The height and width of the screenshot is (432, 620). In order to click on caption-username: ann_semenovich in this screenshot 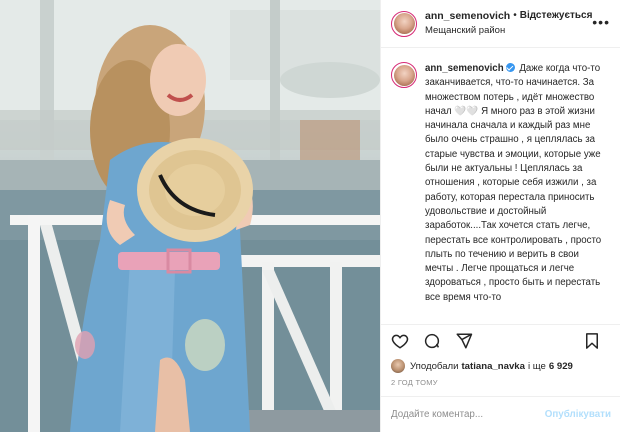, I will do `click(464, 68)`.